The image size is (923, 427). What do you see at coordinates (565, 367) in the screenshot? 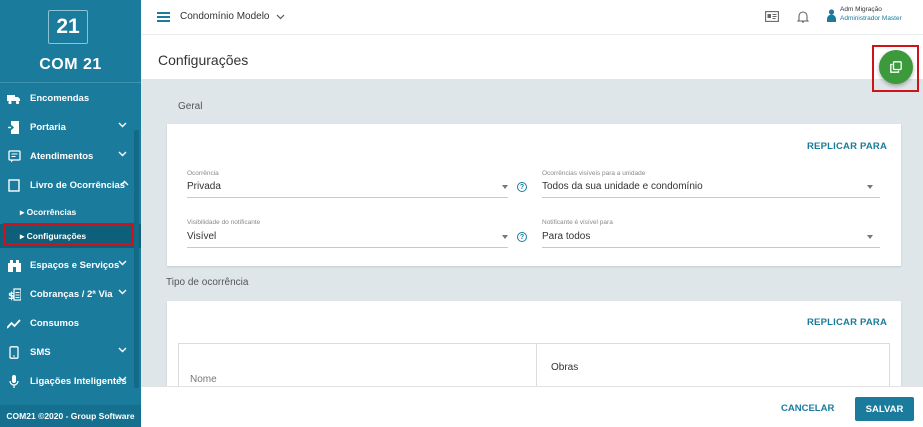
I see `table-column-obras: Obras` at bounding box center [565, 367].